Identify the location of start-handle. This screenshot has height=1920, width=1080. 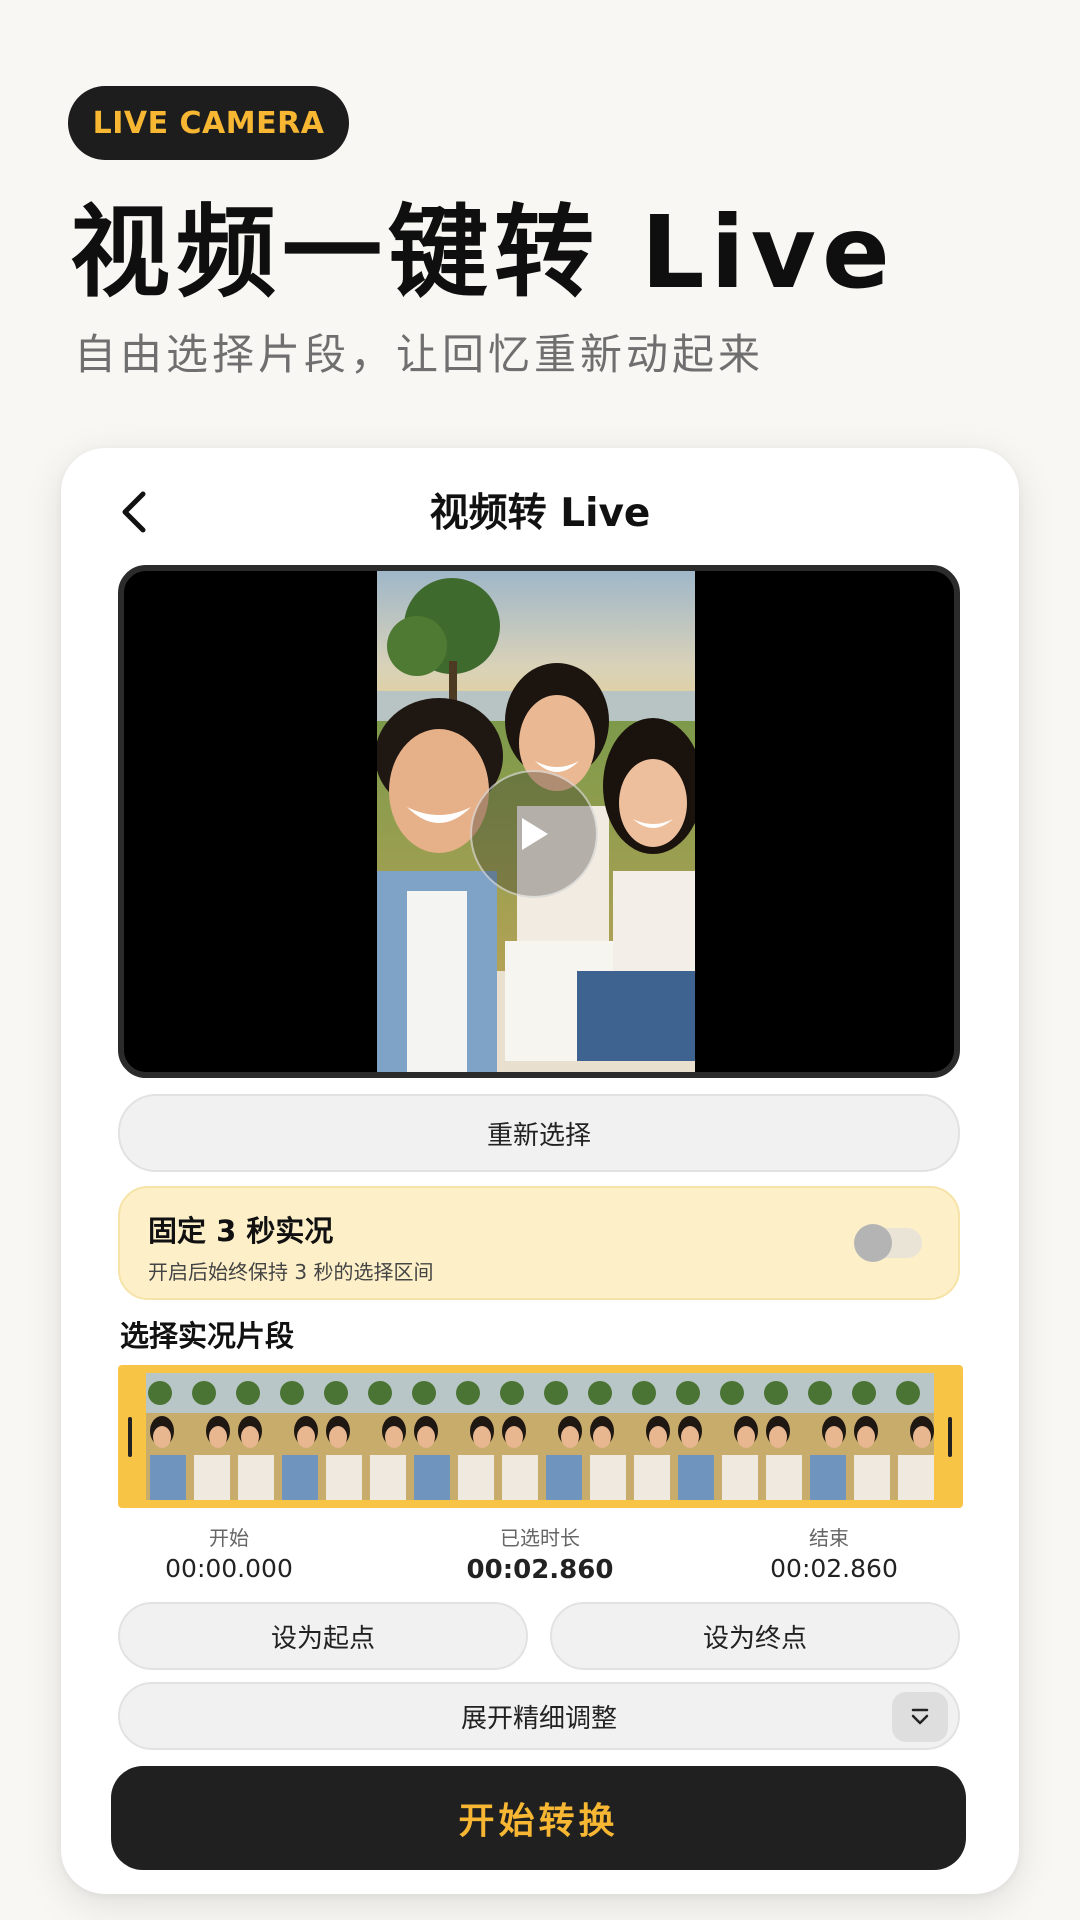
(130, 1437).